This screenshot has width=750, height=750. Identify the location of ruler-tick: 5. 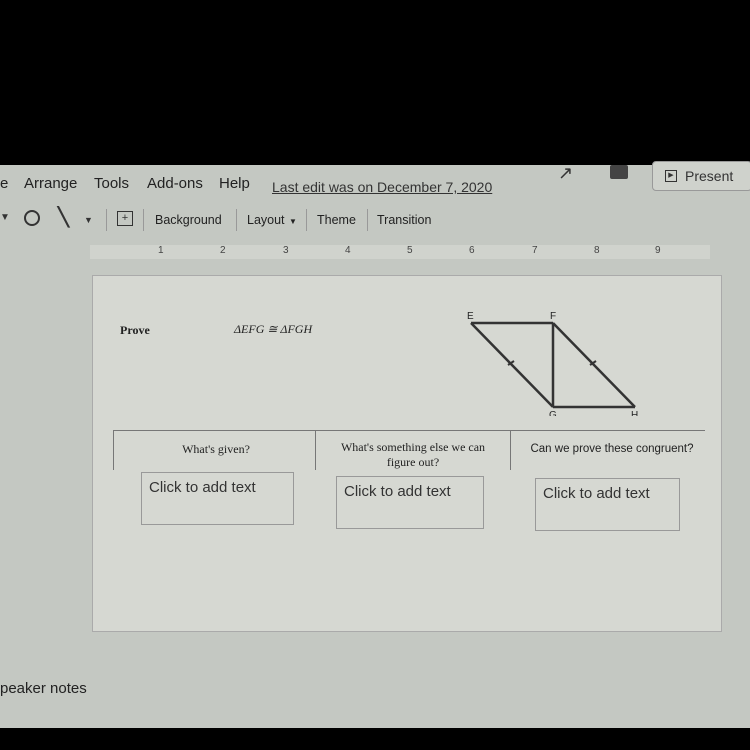
(410, 250).